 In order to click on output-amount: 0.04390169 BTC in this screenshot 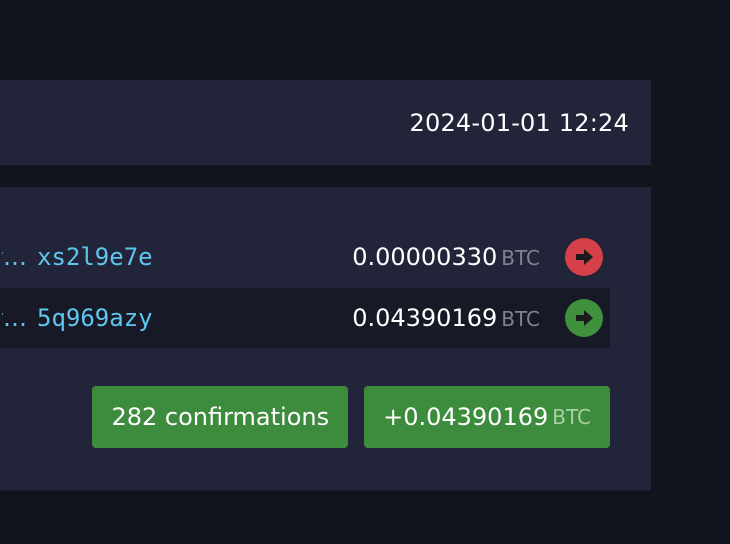, I will do `click(446, 318)`.